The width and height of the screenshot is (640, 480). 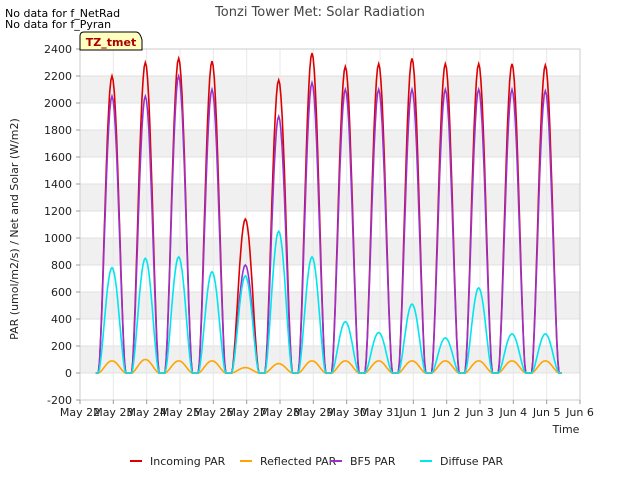 I want to click on legend-box-tz-tmet: TZ_tmet, so click(x=111, y=41).